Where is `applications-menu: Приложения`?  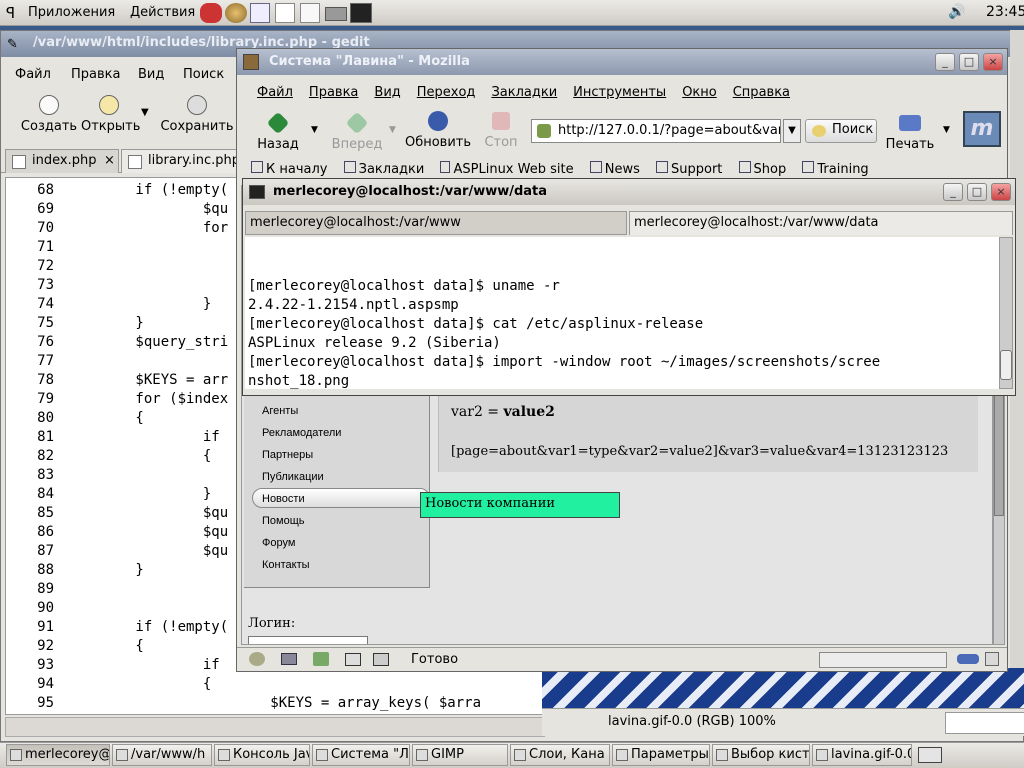 applications-menu: Приложения is located at coordinates (71, 13).